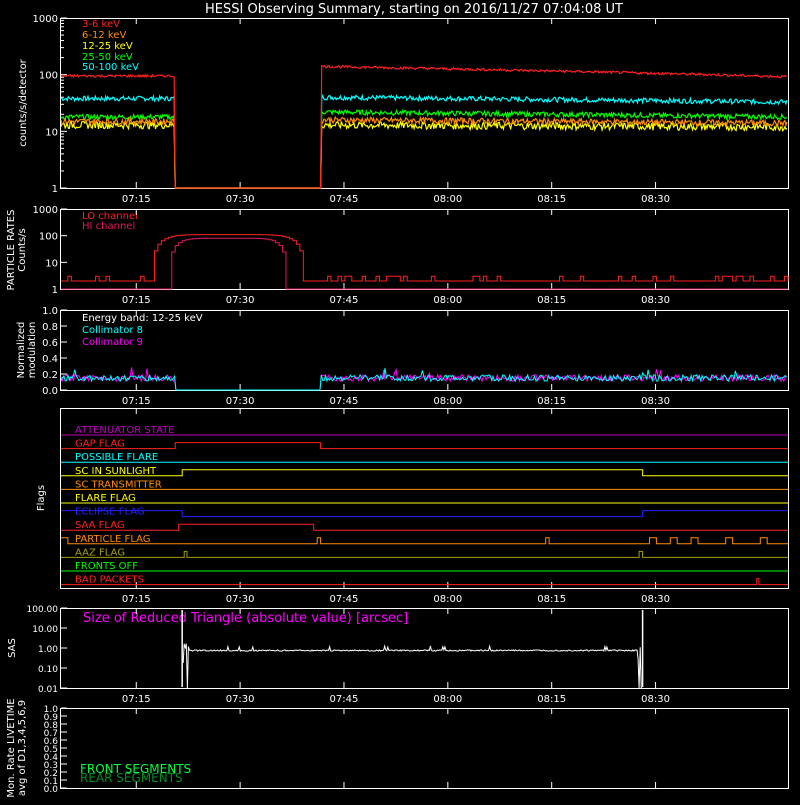 Image resolution: width=800 pixels, height=805 pixels. I want to click on flag-label-gap-flag: GAP FLAG, so click(100, 444).